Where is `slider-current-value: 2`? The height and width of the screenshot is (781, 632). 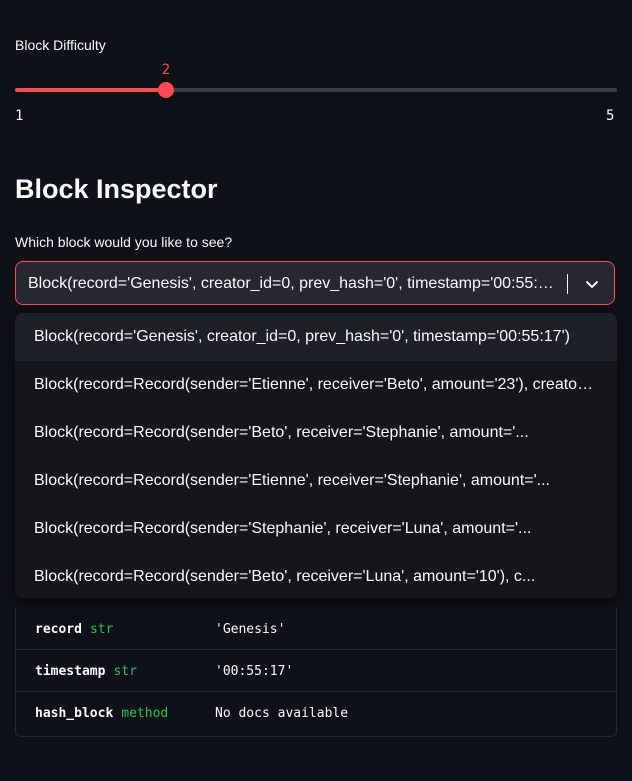 slider-current-value: 2 is located at coordinates (166, 70).